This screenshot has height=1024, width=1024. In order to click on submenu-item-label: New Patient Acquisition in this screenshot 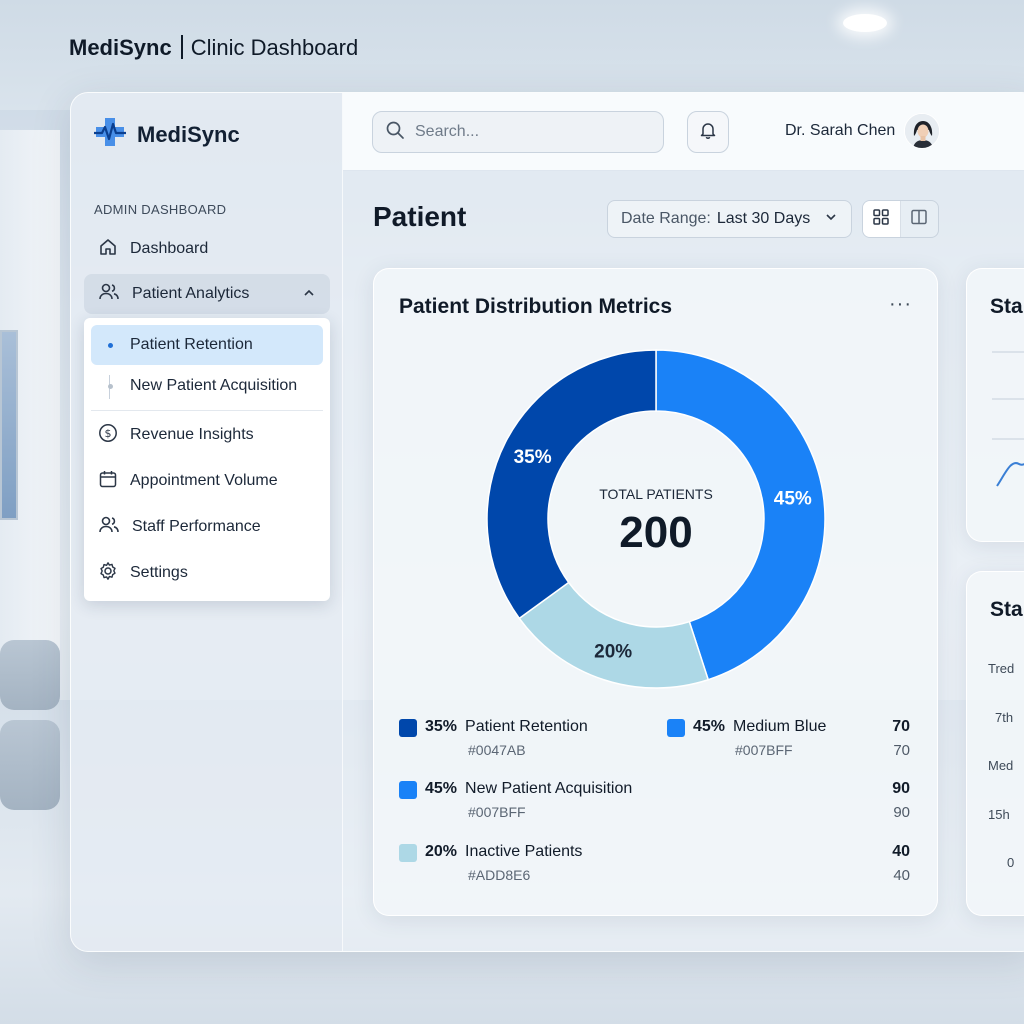, I will do `click(214, 385)`.